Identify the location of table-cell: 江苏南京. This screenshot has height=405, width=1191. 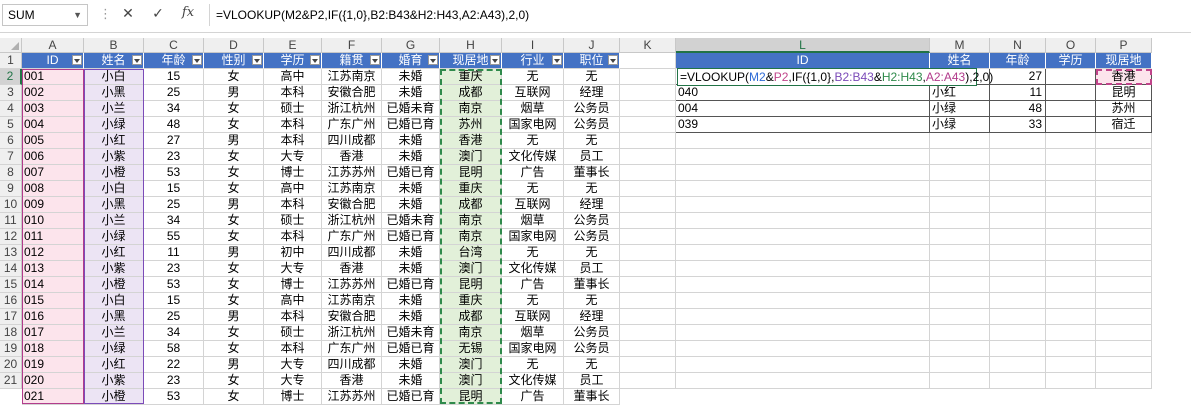
(352, 189).